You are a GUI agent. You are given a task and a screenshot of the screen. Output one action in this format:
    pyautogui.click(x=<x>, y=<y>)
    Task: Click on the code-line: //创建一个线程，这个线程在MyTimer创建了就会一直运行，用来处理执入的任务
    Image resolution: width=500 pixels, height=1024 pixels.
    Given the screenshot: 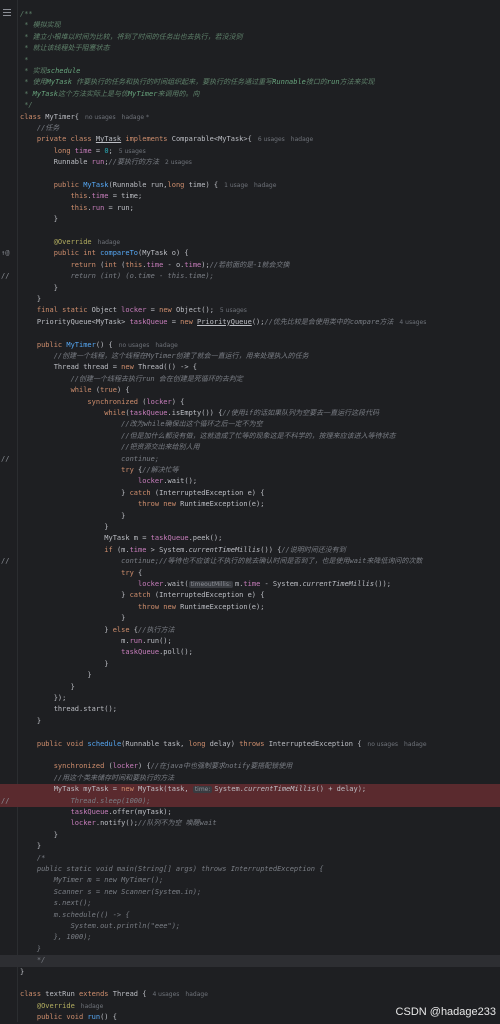 What is the action you would take?
    pyautogui.click(x=250, y=356)
    